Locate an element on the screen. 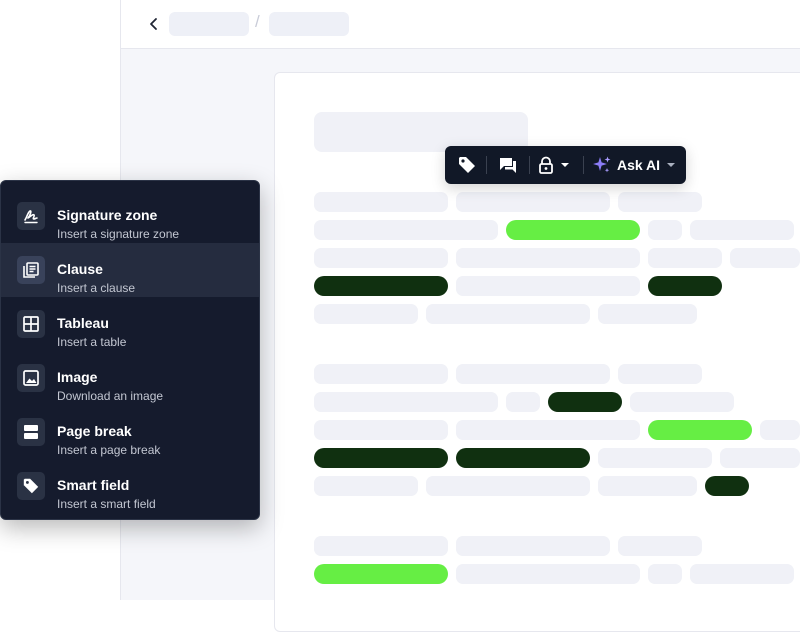 The height and width of the screenshot is (632, 800). menu-item-title: Page break is located at coordinates (94, 431).